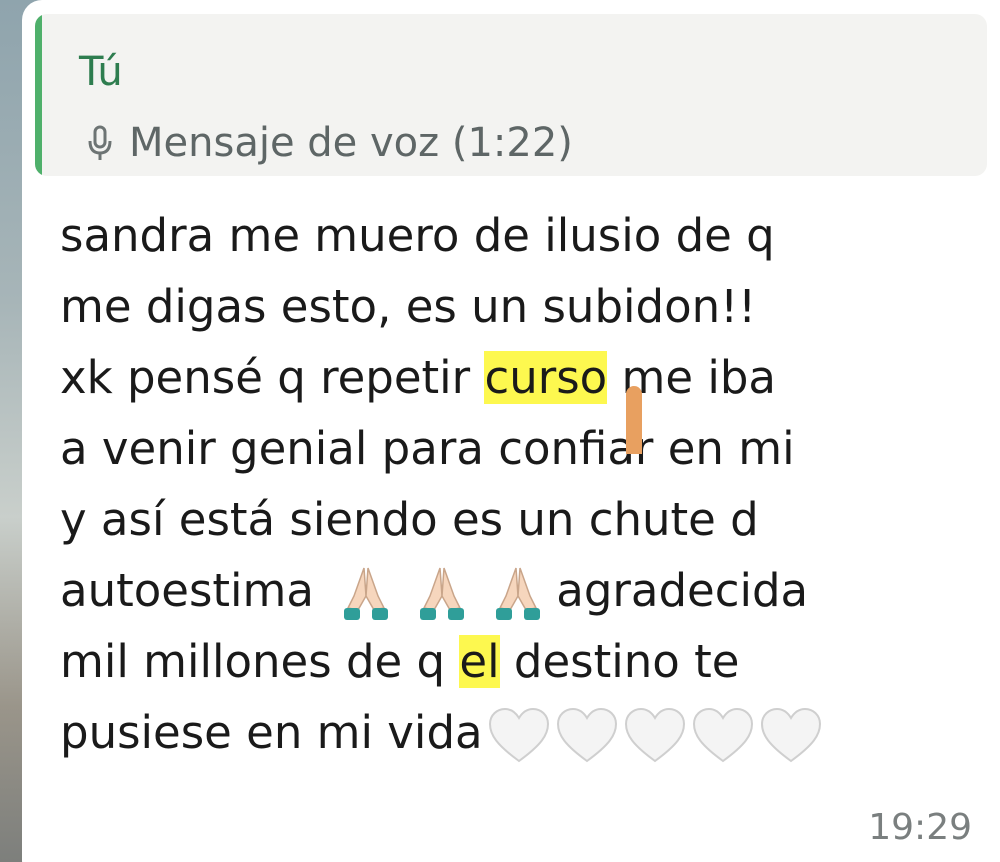  I want to click on message-line: pusiese en mi vida, so click(441, 732).